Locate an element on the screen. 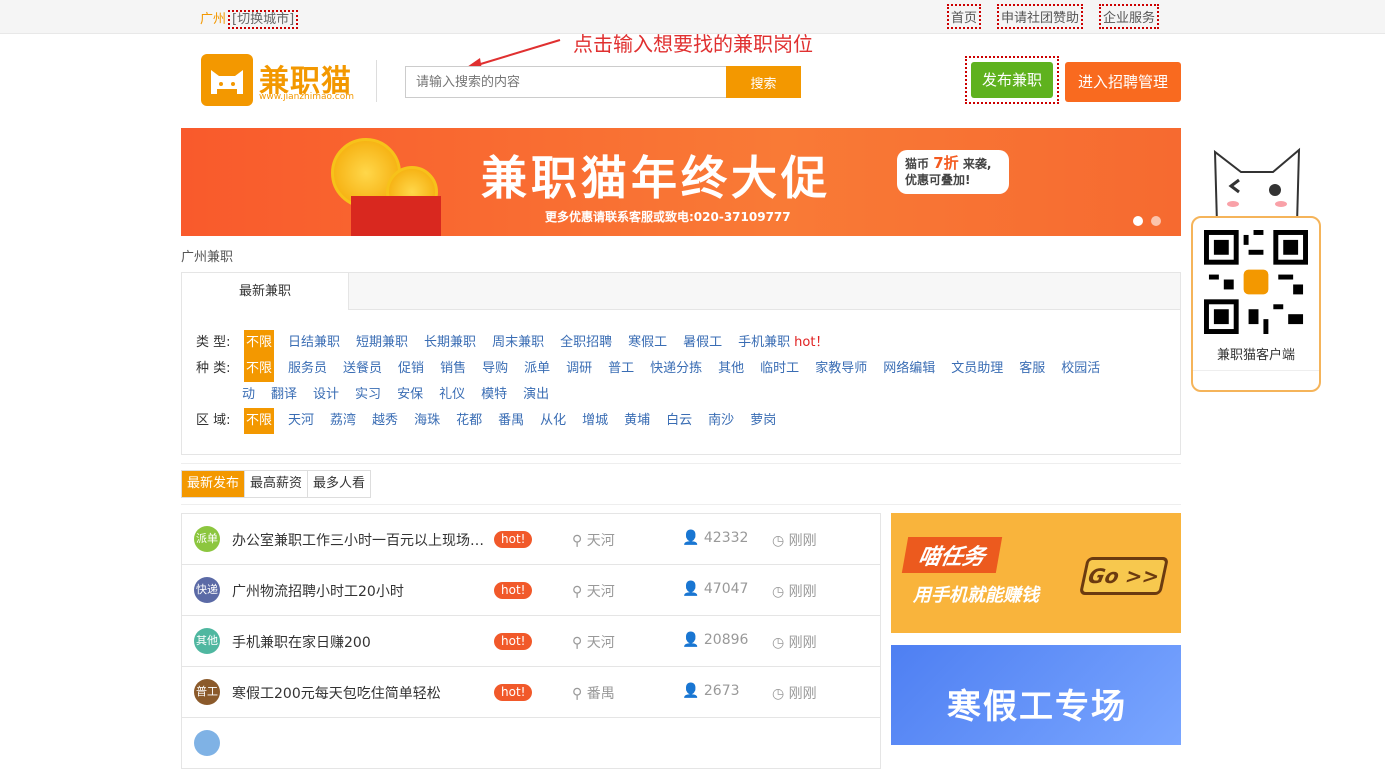 This screenshot has height=769, width=1385. qr-label: 兼职猫客户端 is located at coordinates (1255, 355).